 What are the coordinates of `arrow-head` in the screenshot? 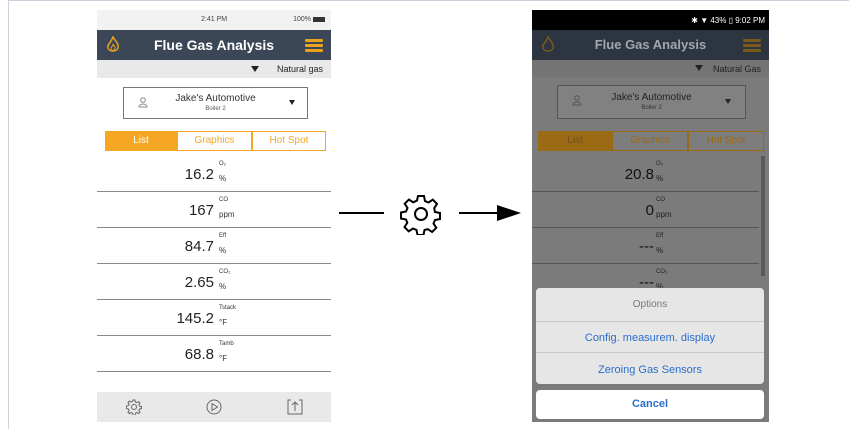 It's located at (509, 213).